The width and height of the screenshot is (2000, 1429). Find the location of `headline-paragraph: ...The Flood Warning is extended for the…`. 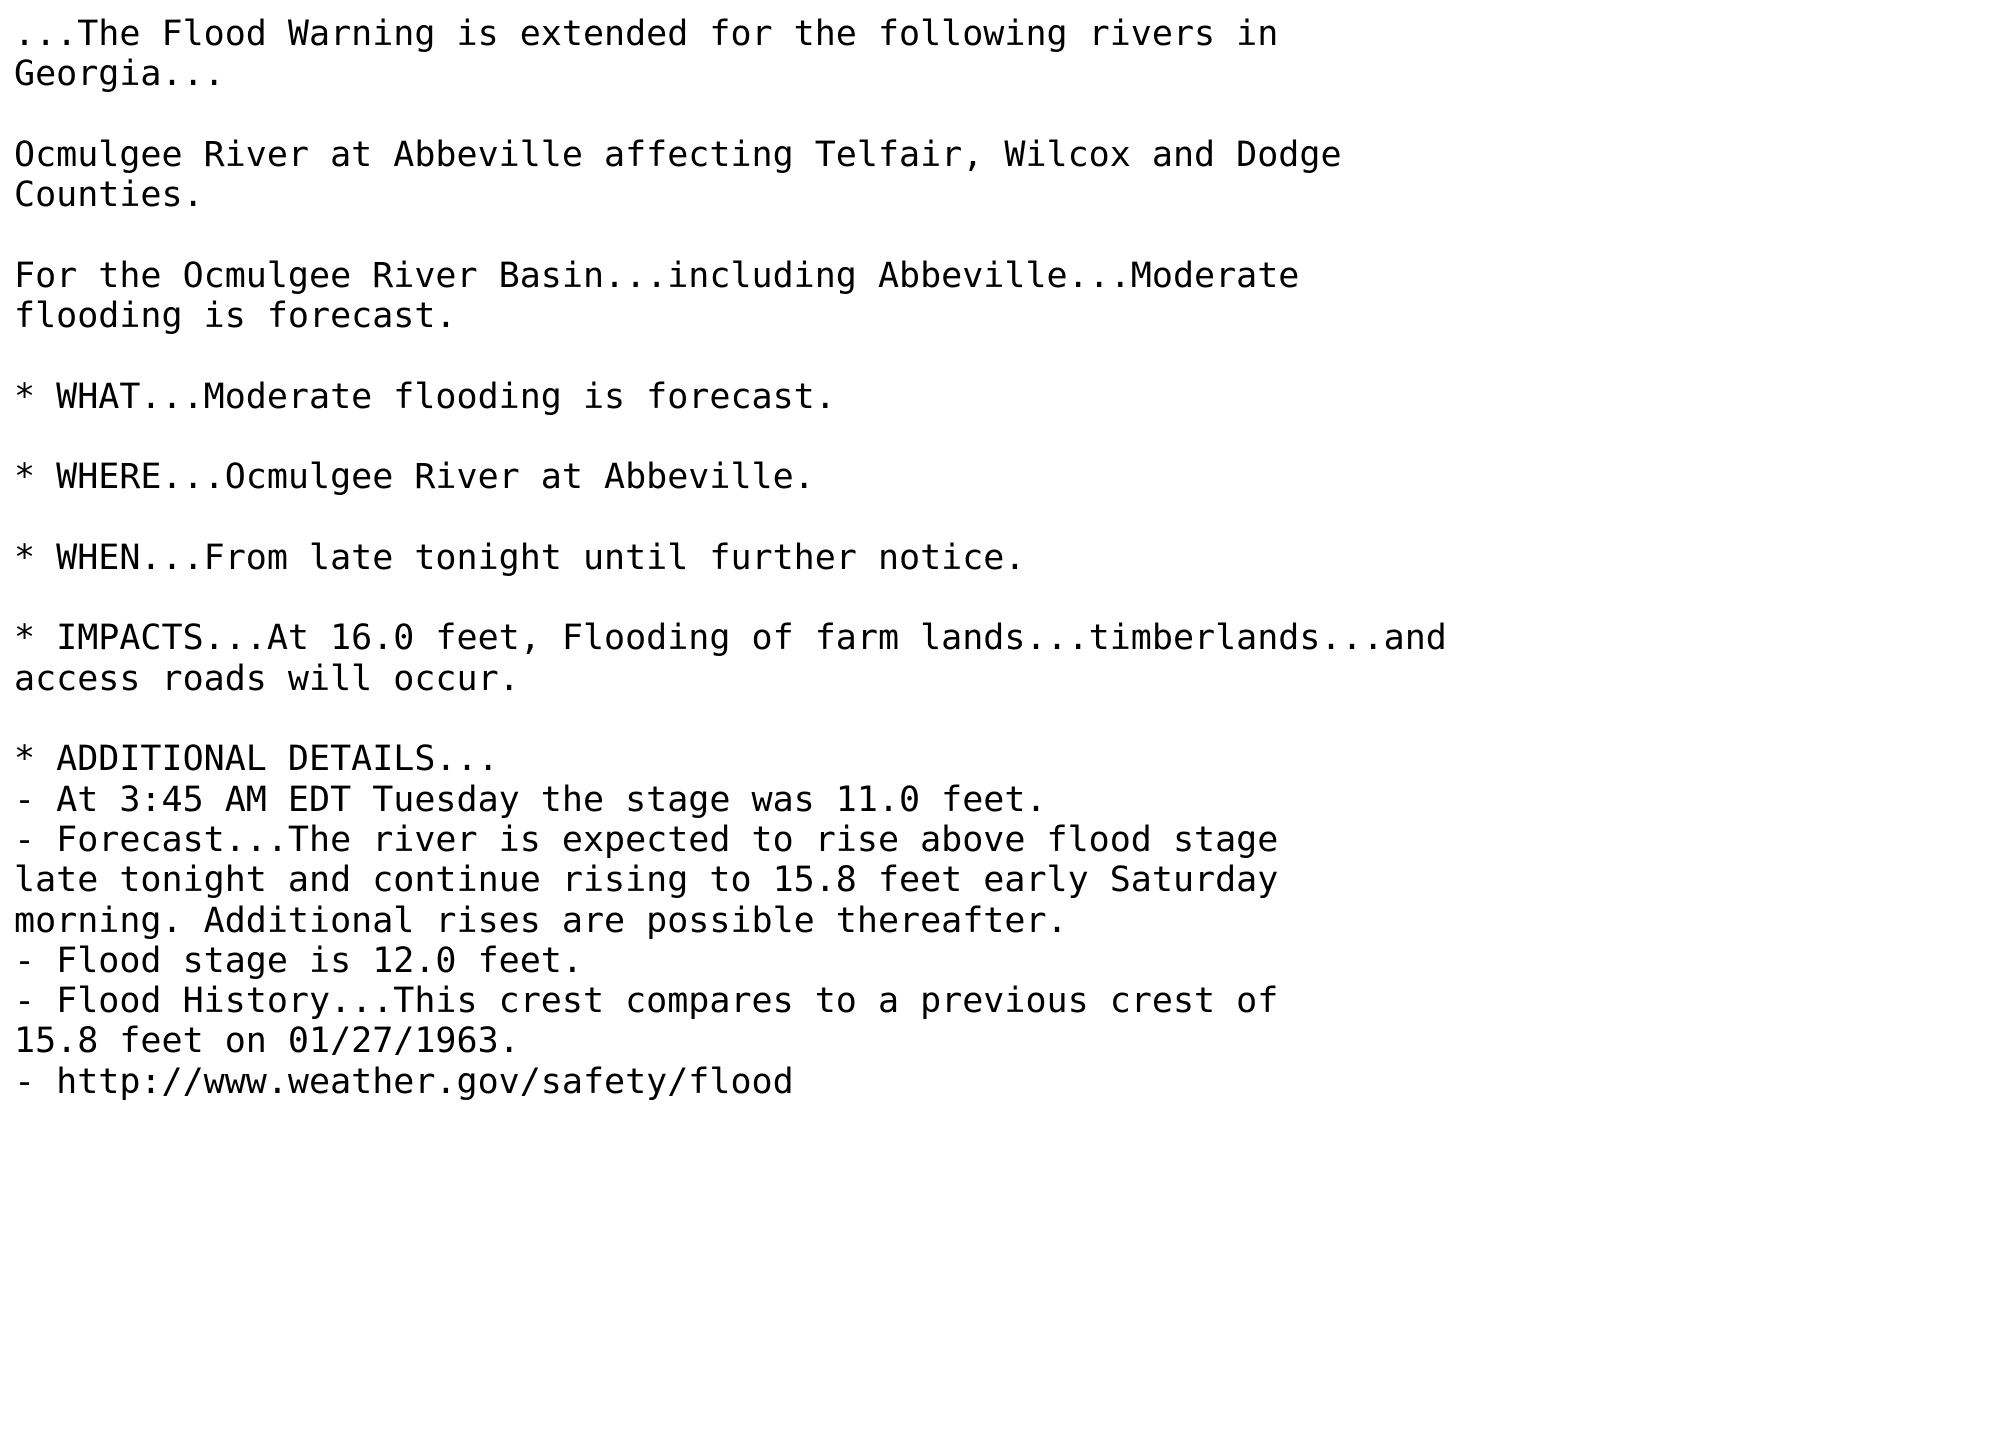

headline-paragraph: ...The Flood Warning is extended for the… is located at coordinates (1007, 54).